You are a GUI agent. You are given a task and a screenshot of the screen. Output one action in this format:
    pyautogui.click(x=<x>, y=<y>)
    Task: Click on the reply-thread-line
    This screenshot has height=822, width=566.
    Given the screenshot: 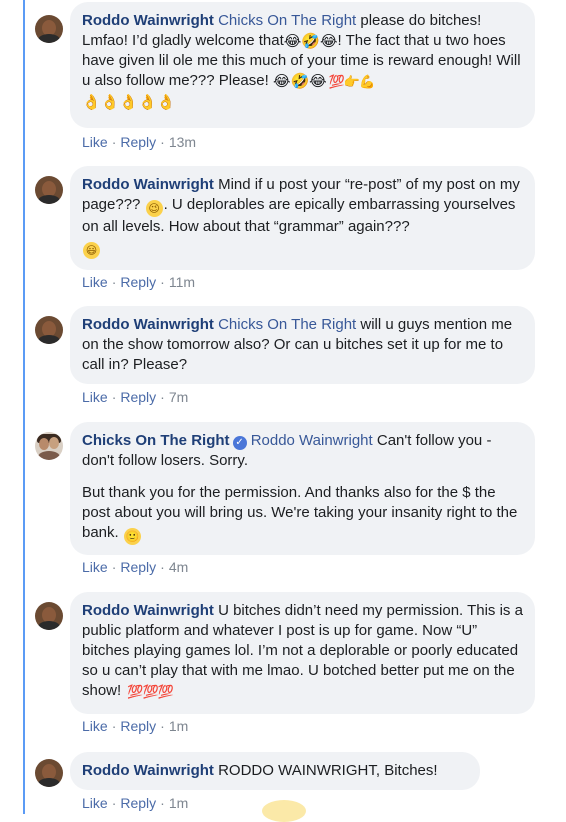 What is the action you would take?
    pyautogui.click(x=24, y=407)
    